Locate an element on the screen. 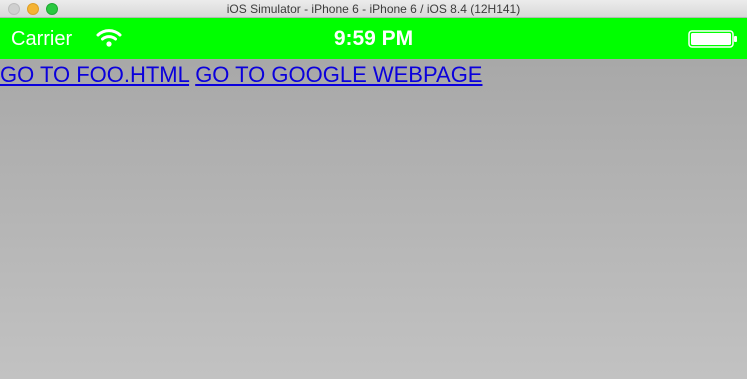 The height and width of the screenshot is (379, 747). status-time: 9:59 PM is located at coordinates (373, 38).